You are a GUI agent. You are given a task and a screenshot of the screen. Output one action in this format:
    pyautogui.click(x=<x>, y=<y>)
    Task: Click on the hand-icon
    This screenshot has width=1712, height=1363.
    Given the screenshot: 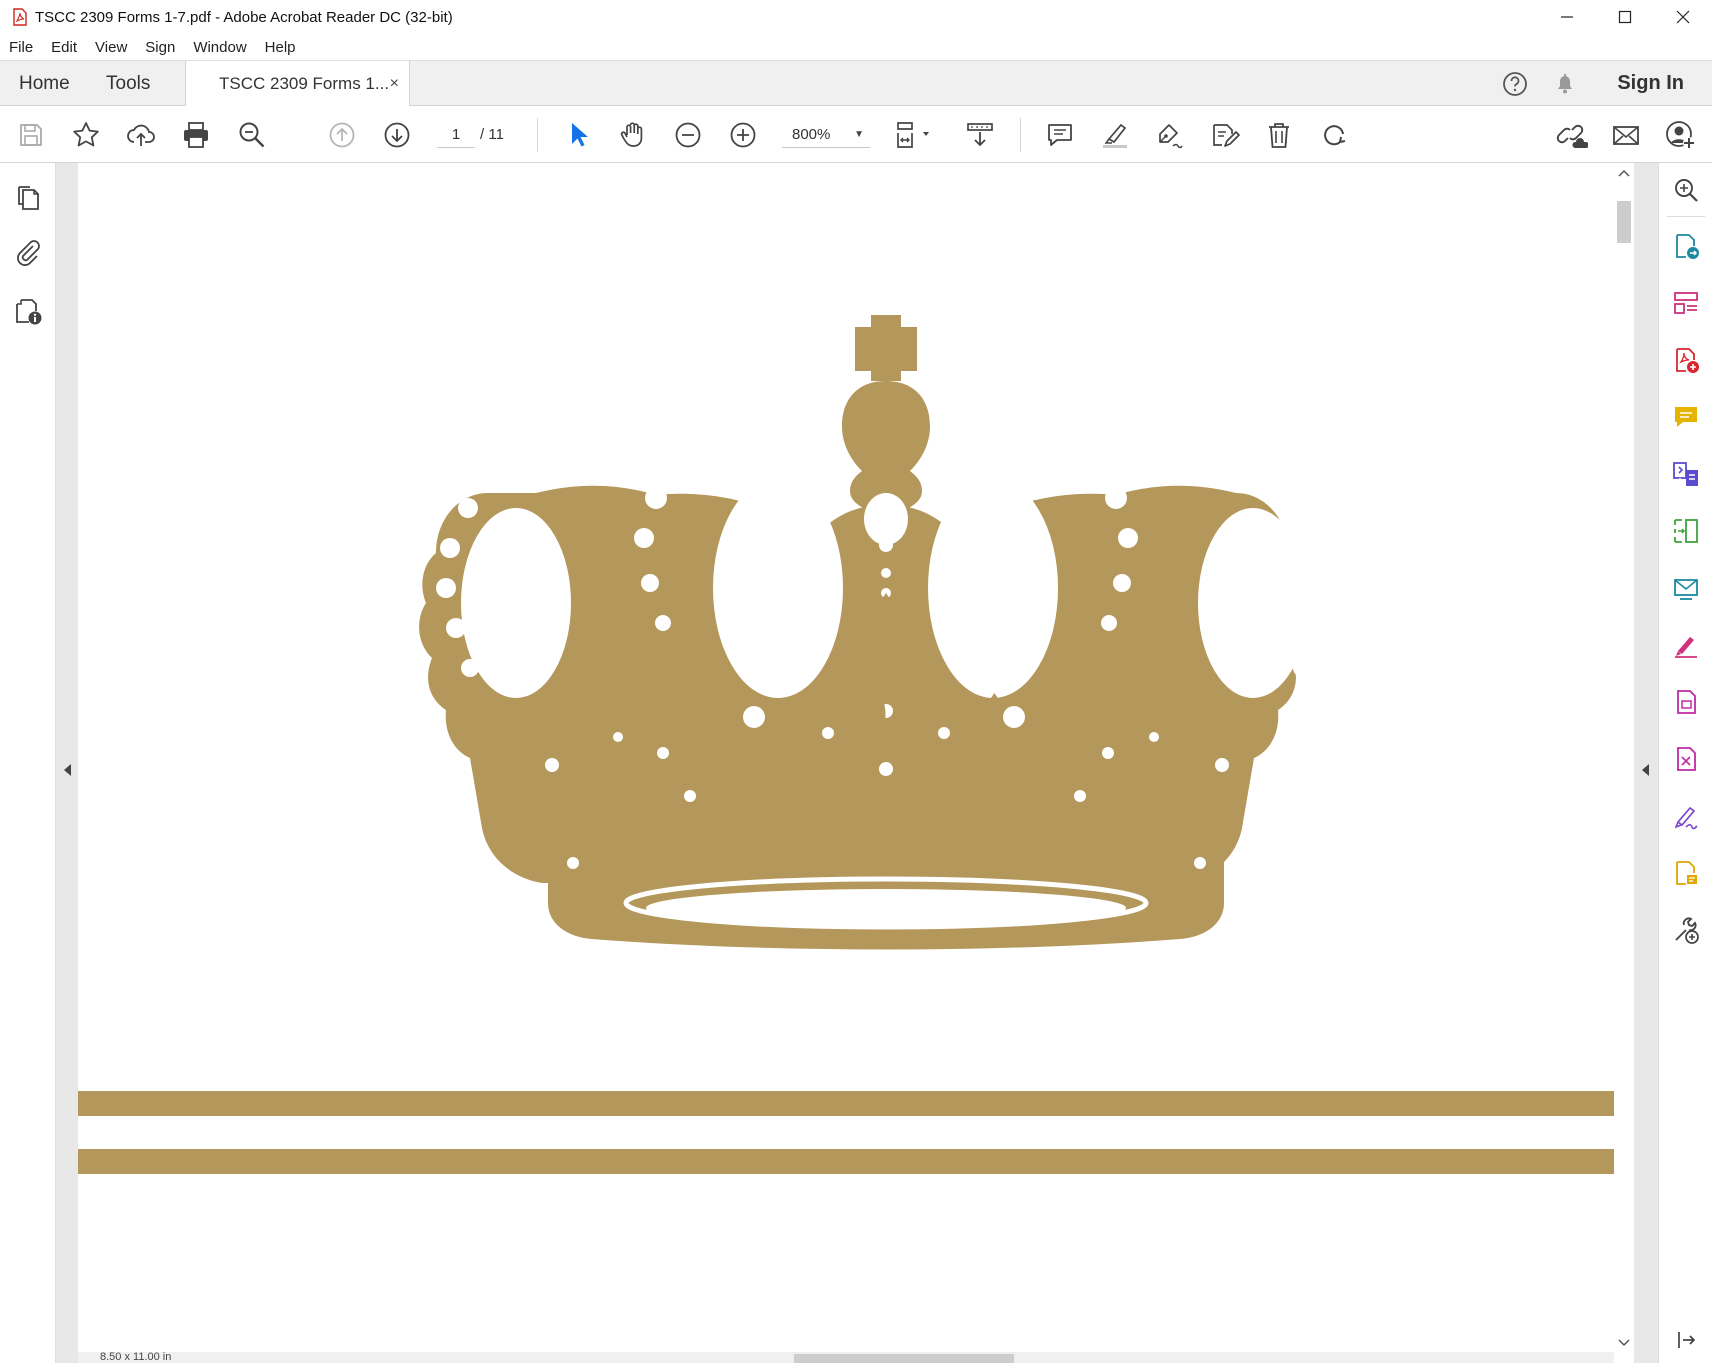 What is the action you would take?
    pyautogui.click(x=633, y=135)
    